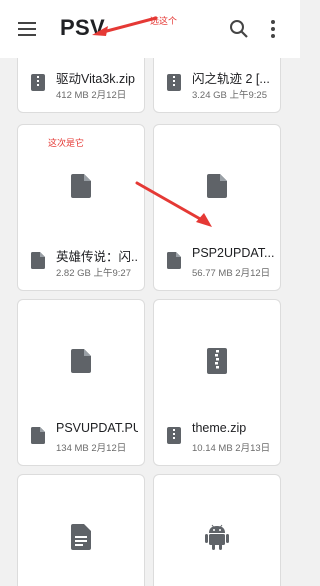 This screenshot has height=586, width=320. I want to click on annotation-arrow-card, so click(173, 204).